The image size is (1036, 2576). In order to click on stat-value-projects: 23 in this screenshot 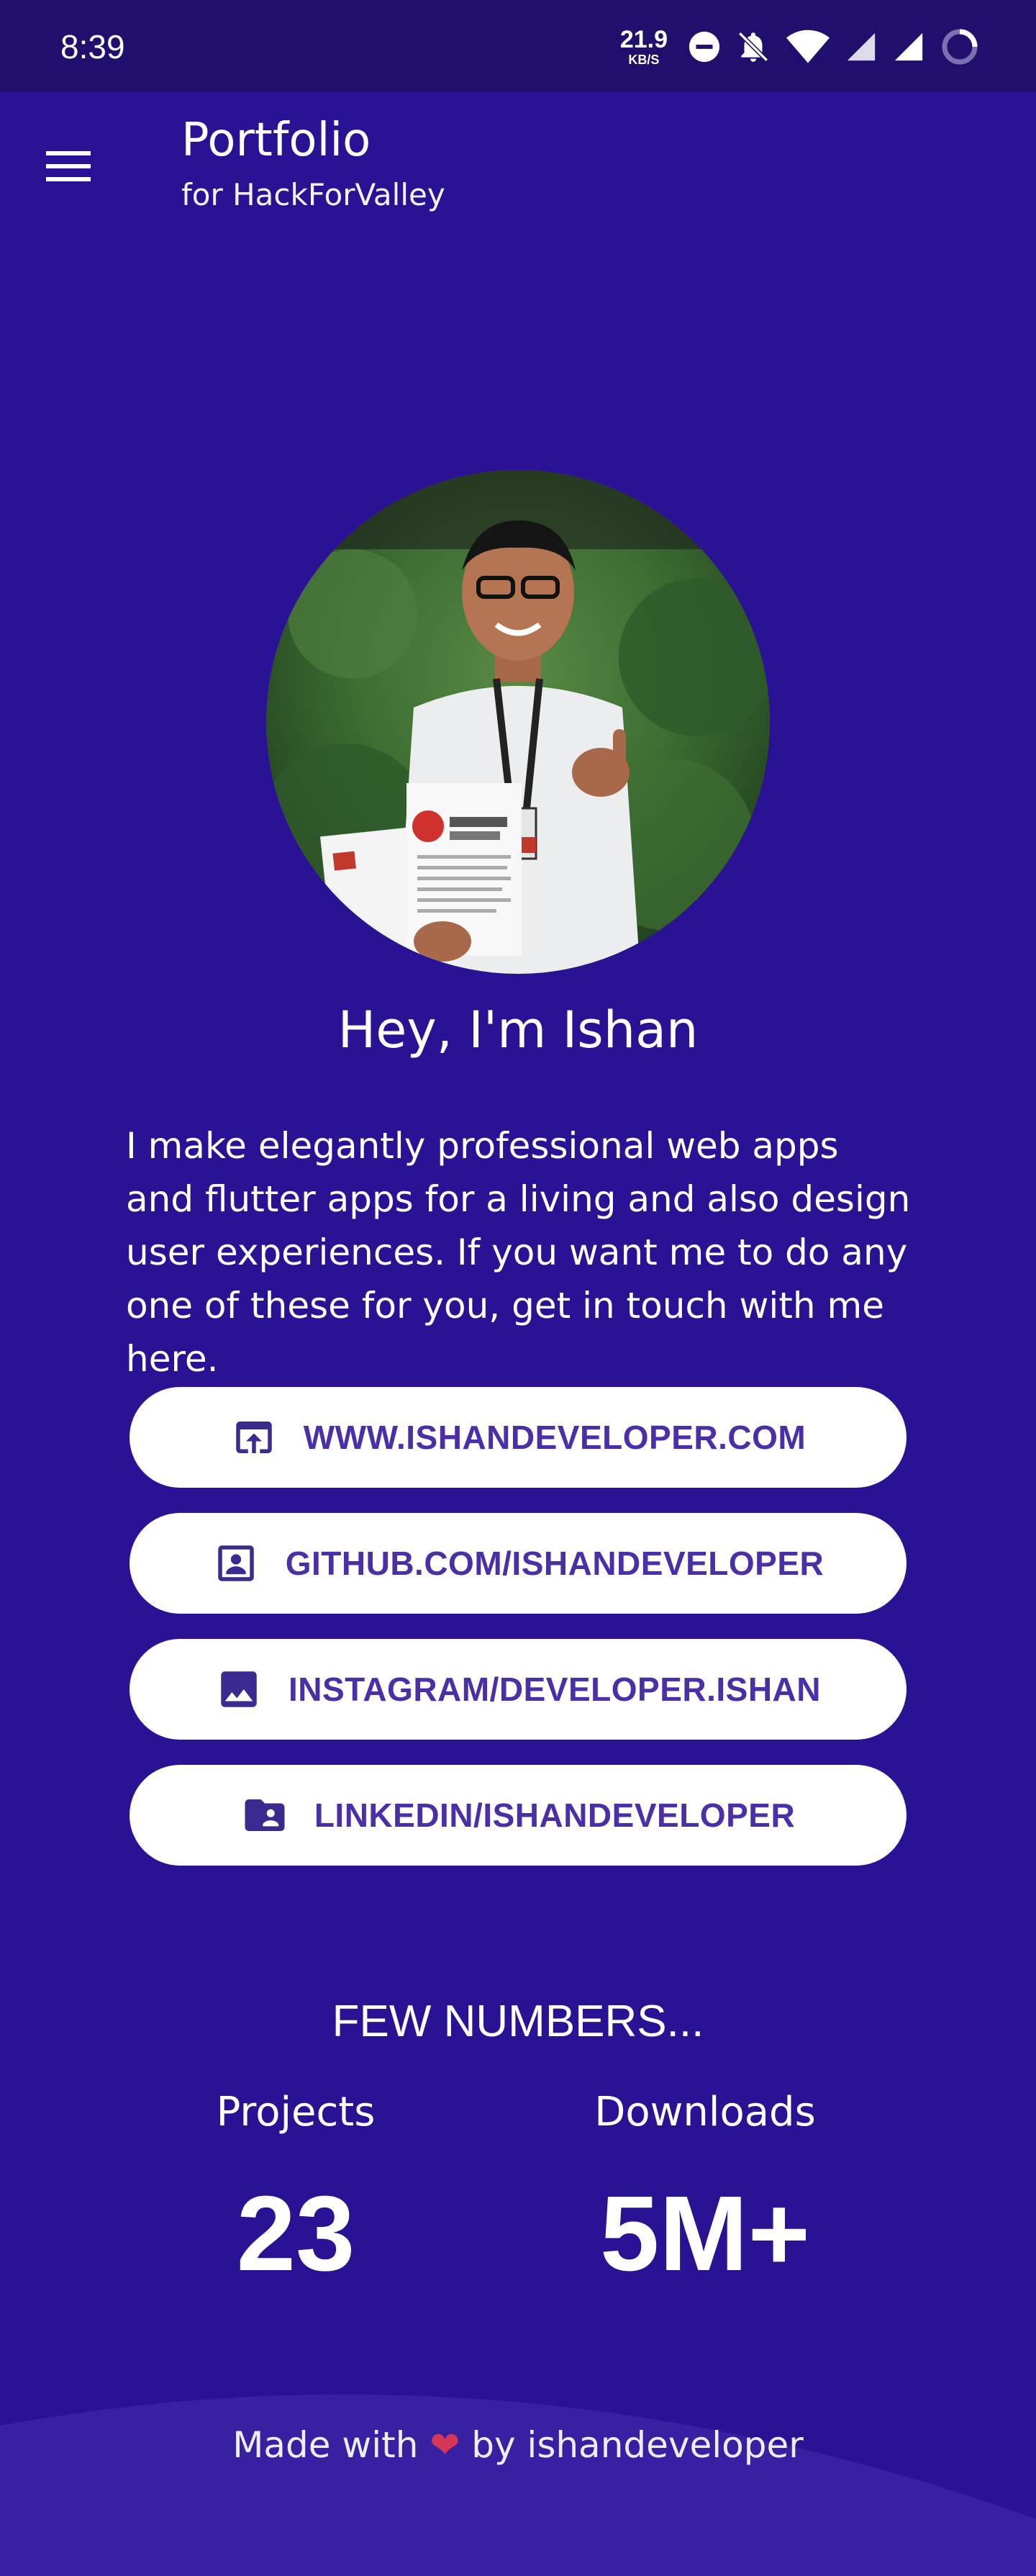, I will do `click(295, 2233)`.